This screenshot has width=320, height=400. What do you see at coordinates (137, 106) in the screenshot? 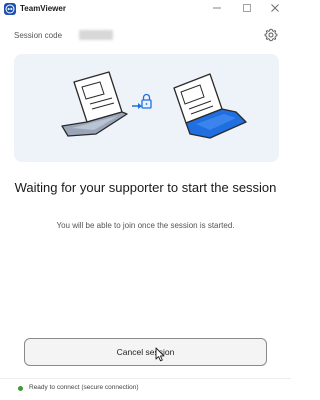
I see `connector-arrow` at bounding box center [137, 106].